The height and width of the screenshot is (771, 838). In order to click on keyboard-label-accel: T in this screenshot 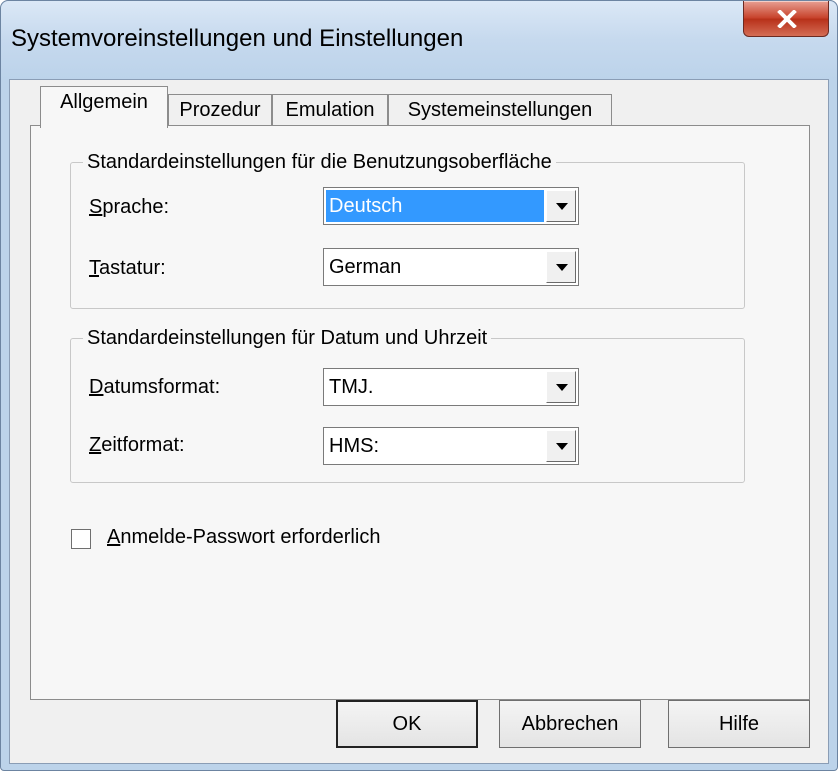, I will do `click(94, 268)`.